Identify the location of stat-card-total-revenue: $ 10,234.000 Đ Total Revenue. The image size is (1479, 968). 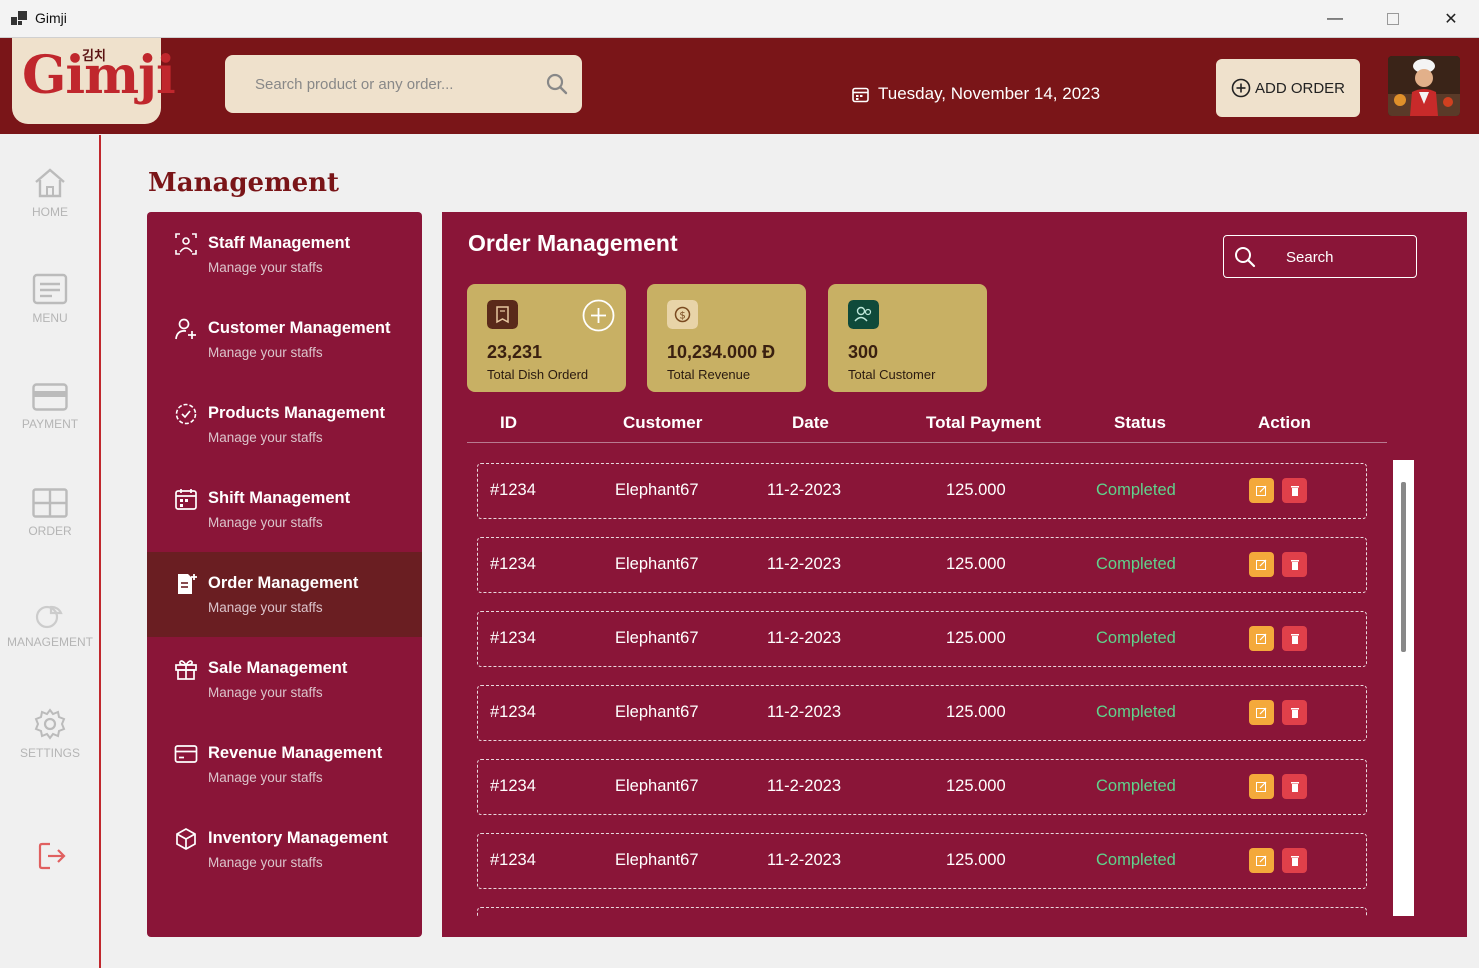
(726, 338).